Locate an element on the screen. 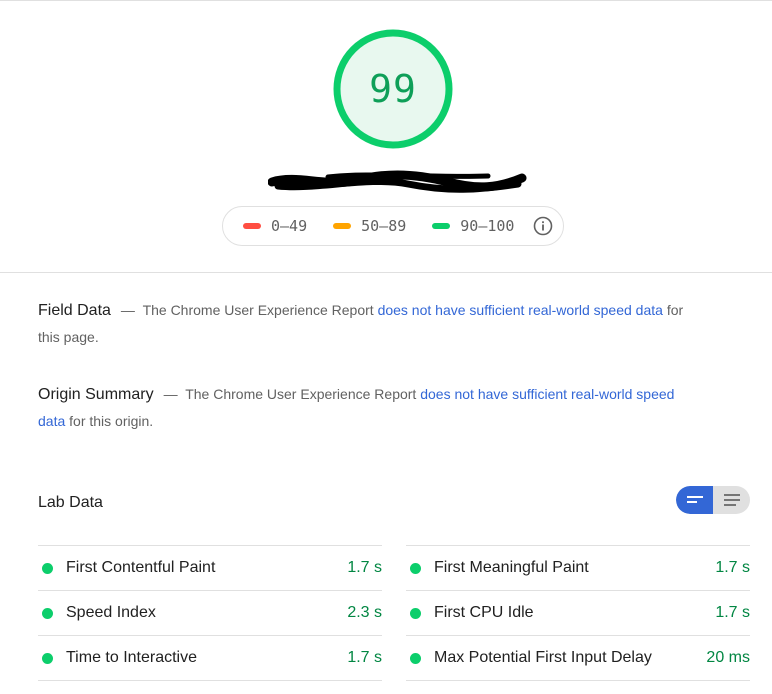 The height and width of the screenshot is (694, 772). top-border is located at coordinates (386, 0).